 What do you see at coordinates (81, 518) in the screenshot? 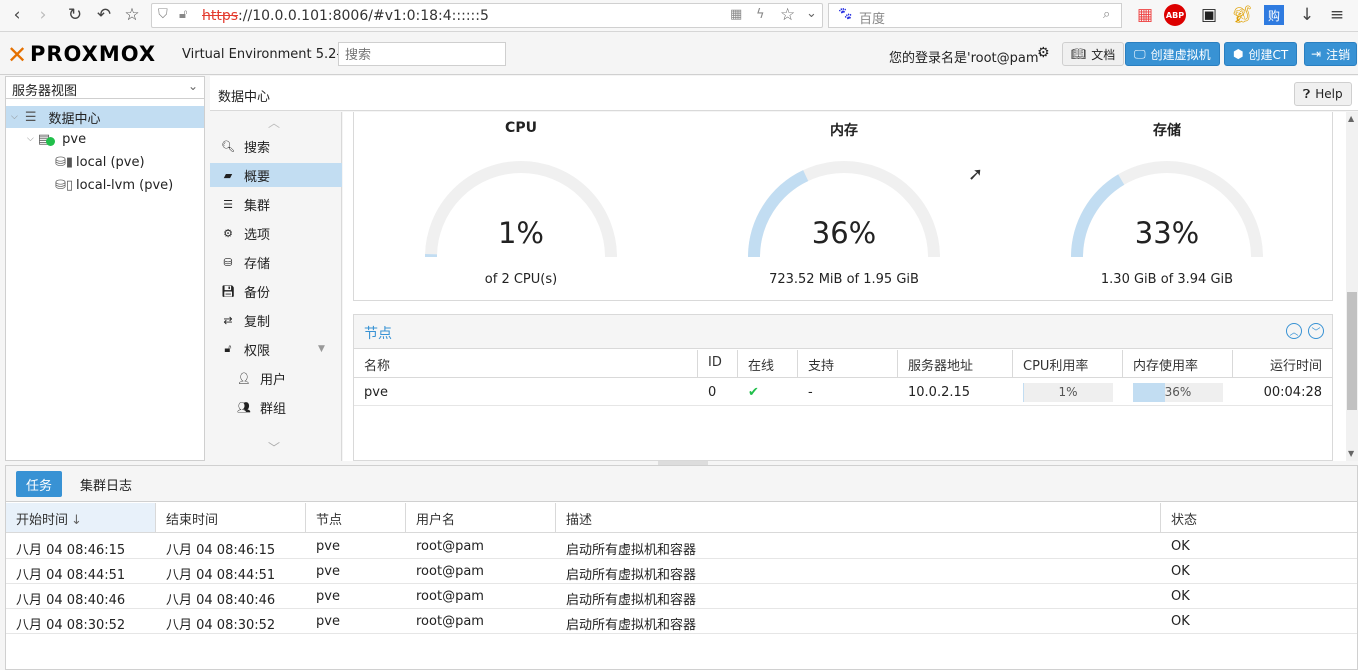
I see `column-header-start-time: 开始时间 ↓` at bounding box center [81, 518].